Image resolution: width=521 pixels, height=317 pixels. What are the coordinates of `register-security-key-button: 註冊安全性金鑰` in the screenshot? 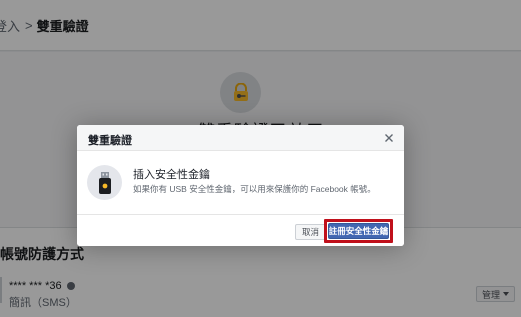 It's located at (358, 231).